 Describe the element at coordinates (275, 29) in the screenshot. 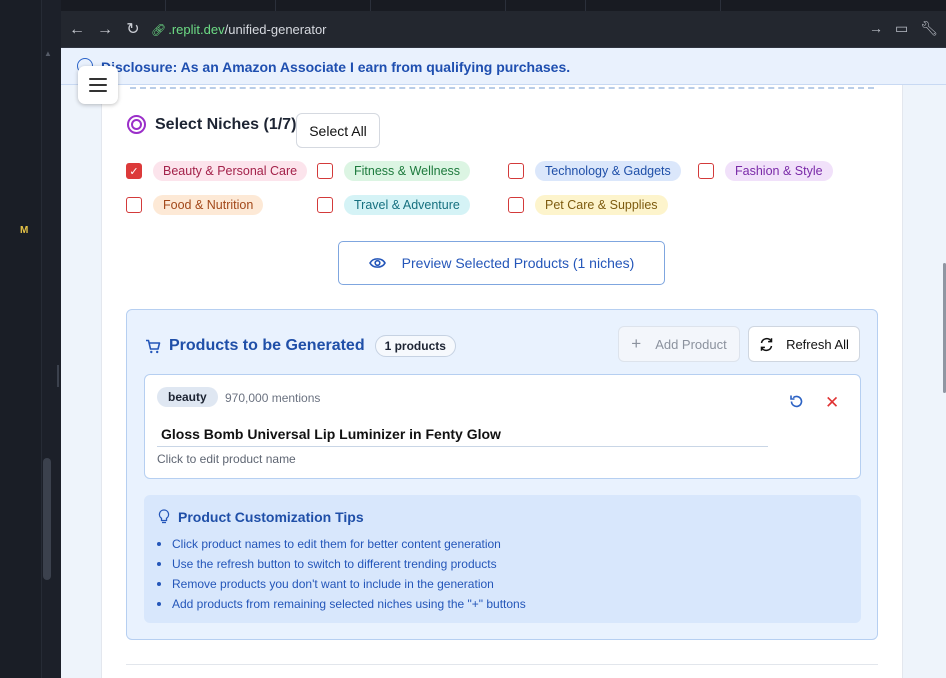

I see `url-path: /unified-generator` at that location.